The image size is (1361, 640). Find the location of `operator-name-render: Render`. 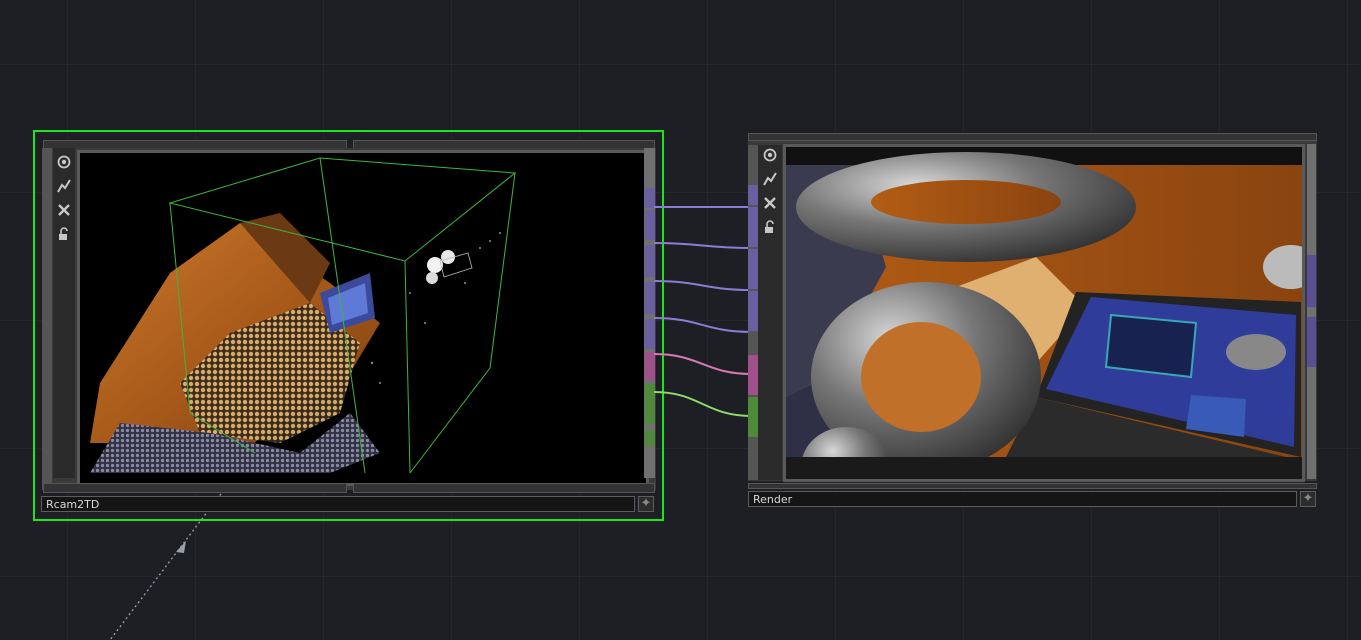

operator-name-render: Render is located at coordinates (1022, 499).